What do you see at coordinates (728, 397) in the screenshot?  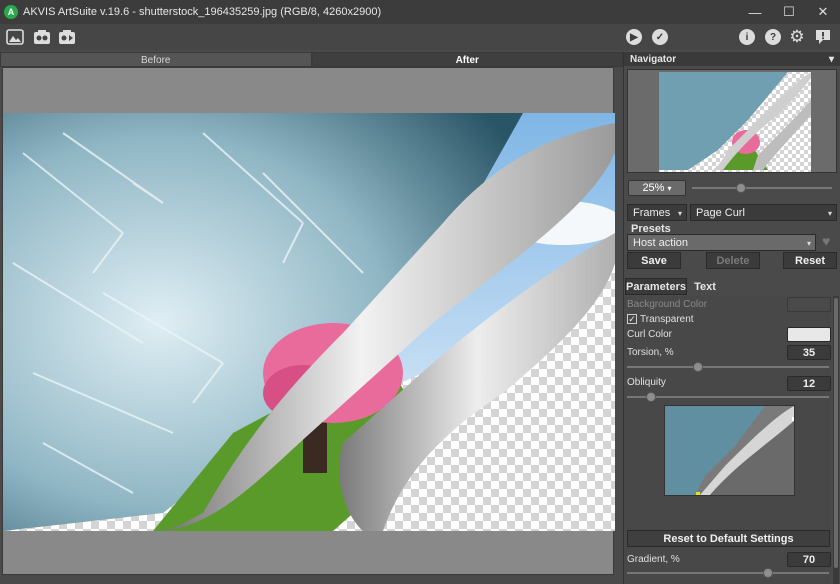 I see `obliquity-slider` at bounding box center [728, 397].